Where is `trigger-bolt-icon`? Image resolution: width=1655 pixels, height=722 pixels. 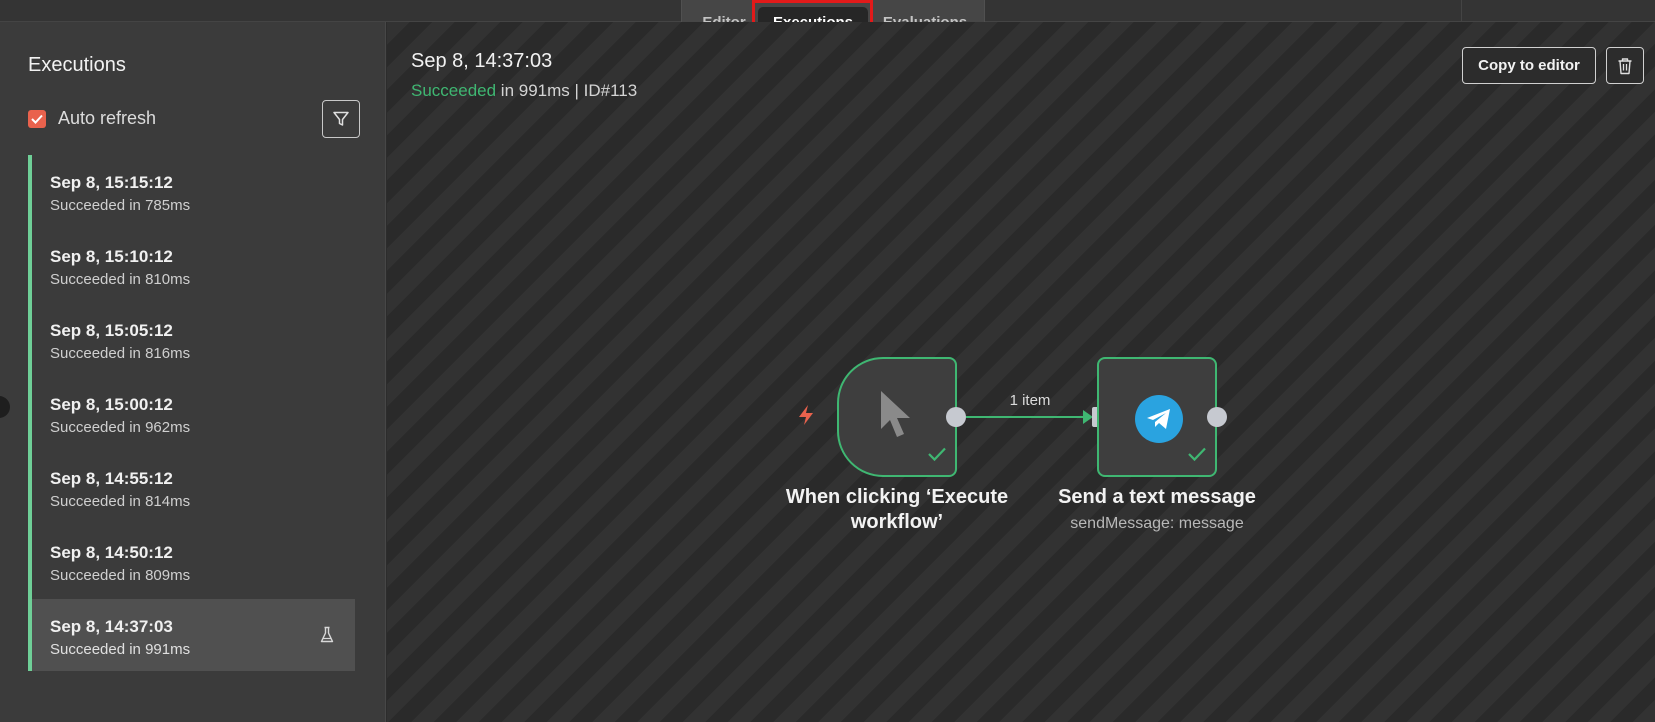 trigger-bolt-icon is located at coordinates (806, 417).